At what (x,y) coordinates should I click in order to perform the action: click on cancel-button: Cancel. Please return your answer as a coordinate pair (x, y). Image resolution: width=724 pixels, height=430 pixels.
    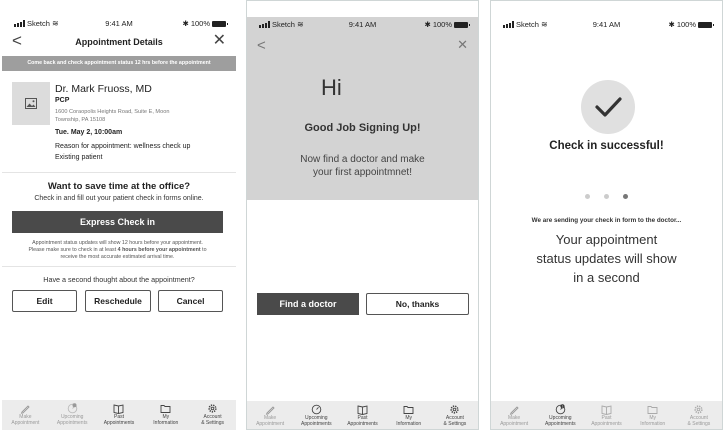
    Looking at the image, I should click on (190, 301).